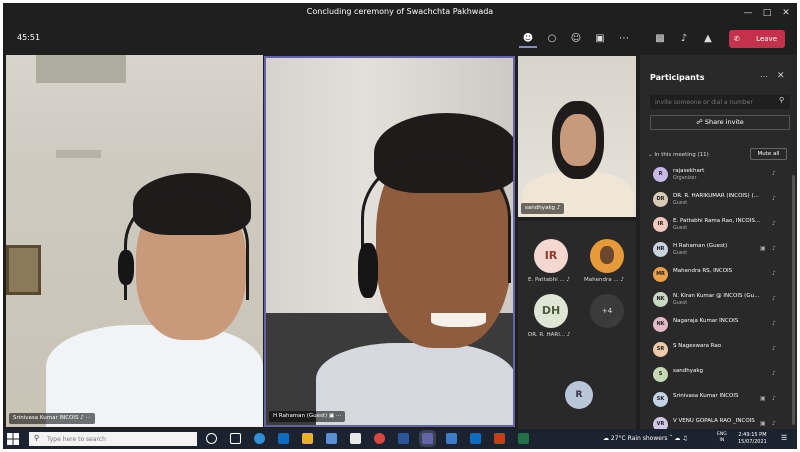 The image size is (800, 452). I want to click on avatar-r: R, so click(579, 395).